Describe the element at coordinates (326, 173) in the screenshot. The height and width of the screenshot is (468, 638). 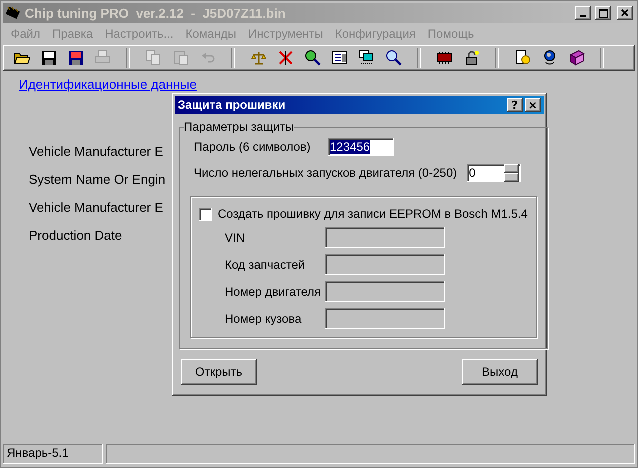
I see `launches-label: Число нелегальных запусков двигателя (0-250)` at that location.